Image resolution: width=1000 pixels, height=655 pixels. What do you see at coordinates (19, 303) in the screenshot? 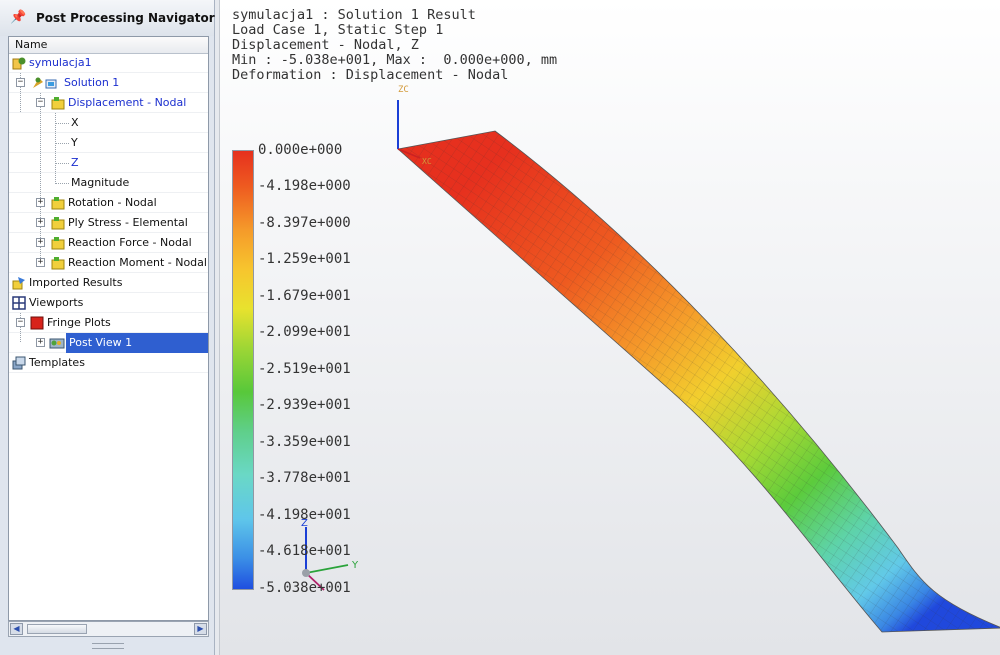
I see `viewports-icon` at bounding box center [19, 303].